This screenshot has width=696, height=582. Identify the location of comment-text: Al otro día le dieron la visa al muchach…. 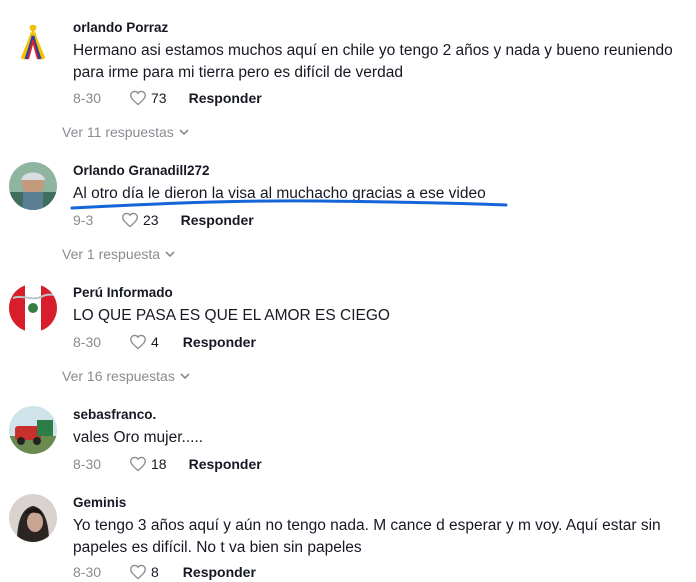
(279, 193).